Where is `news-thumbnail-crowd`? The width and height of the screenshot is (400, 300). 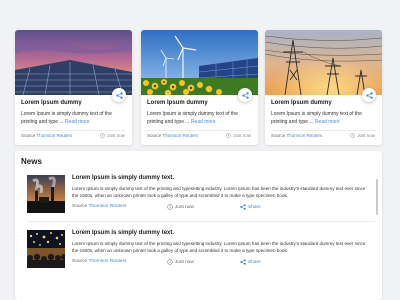 news-thumbnail-crowd is located at coordinates (46, 249).